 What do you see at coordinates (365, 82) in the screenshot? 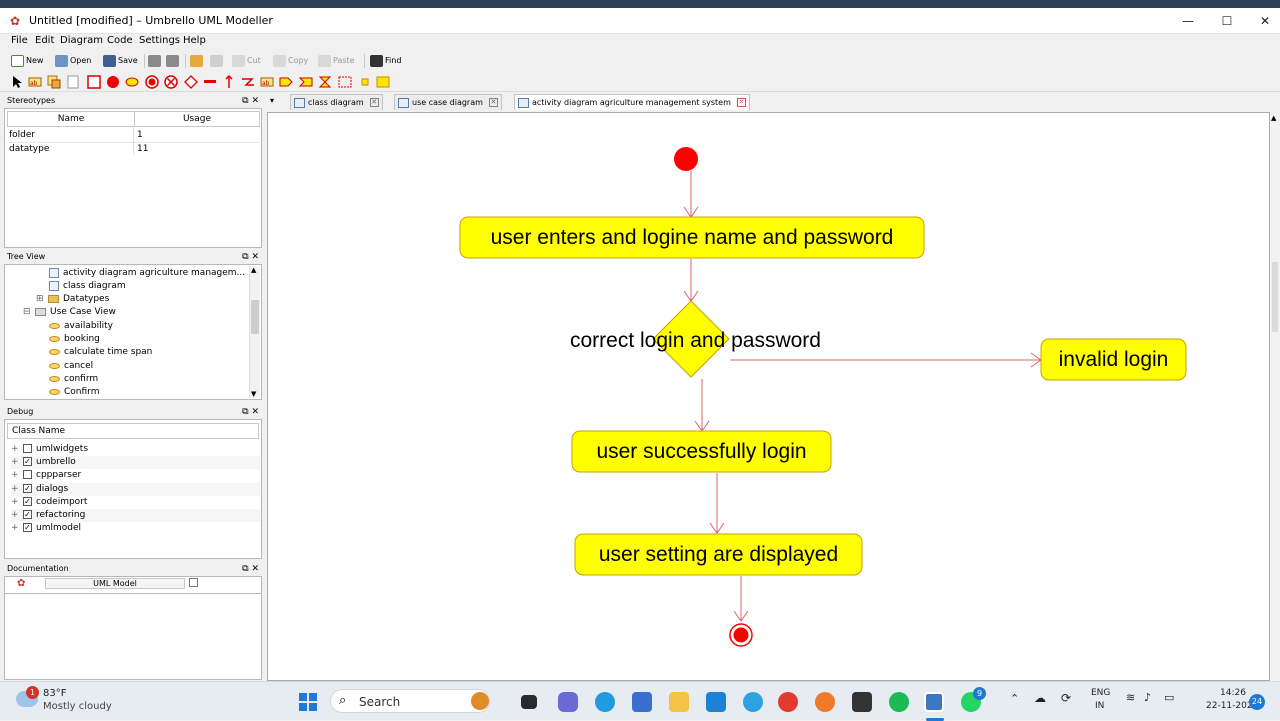
I see `pin-tool-icon` at bounding box center [365, 82].